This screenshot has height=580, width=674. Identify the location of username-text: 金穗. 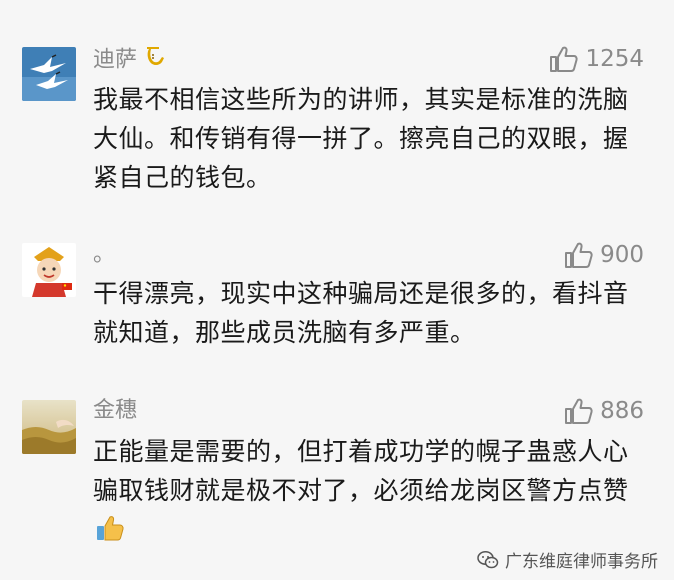
(115, 410).